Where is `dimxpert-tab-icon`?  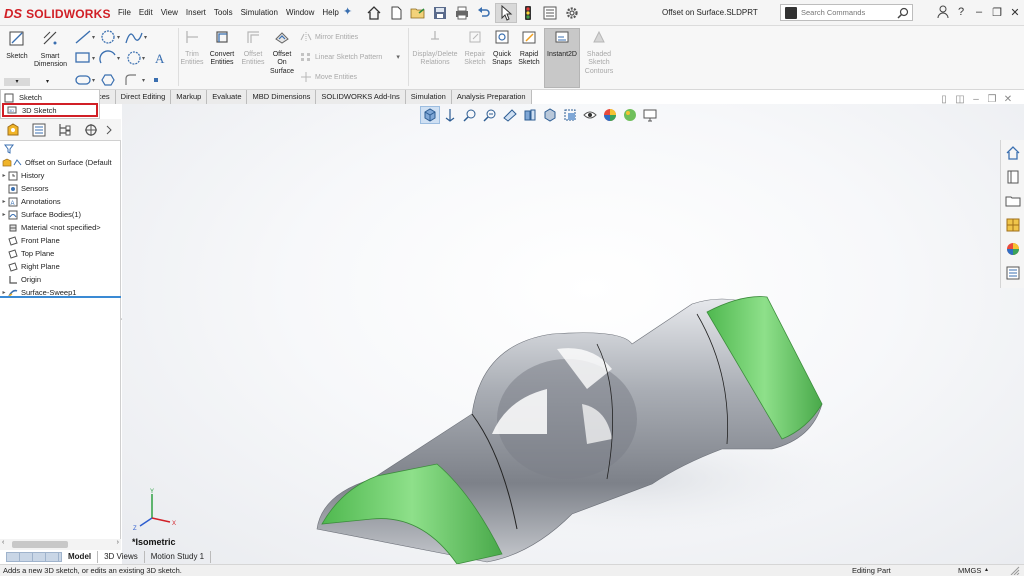 dimxpert-tab-icon is located at coordinates (91, 130).